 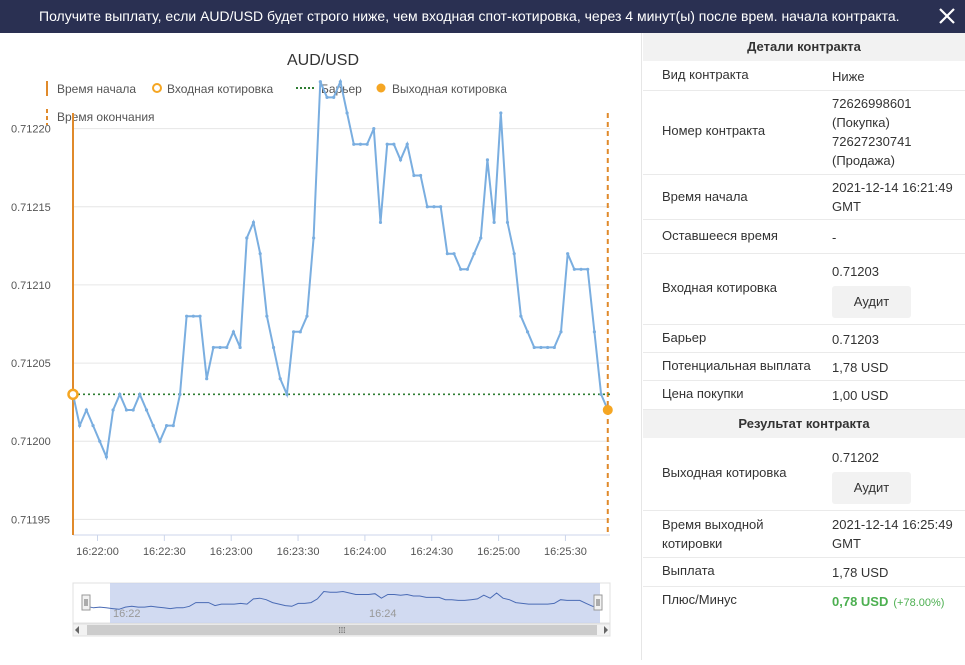 I want to click on navigator-handle-right, so click(x=598, y=602).